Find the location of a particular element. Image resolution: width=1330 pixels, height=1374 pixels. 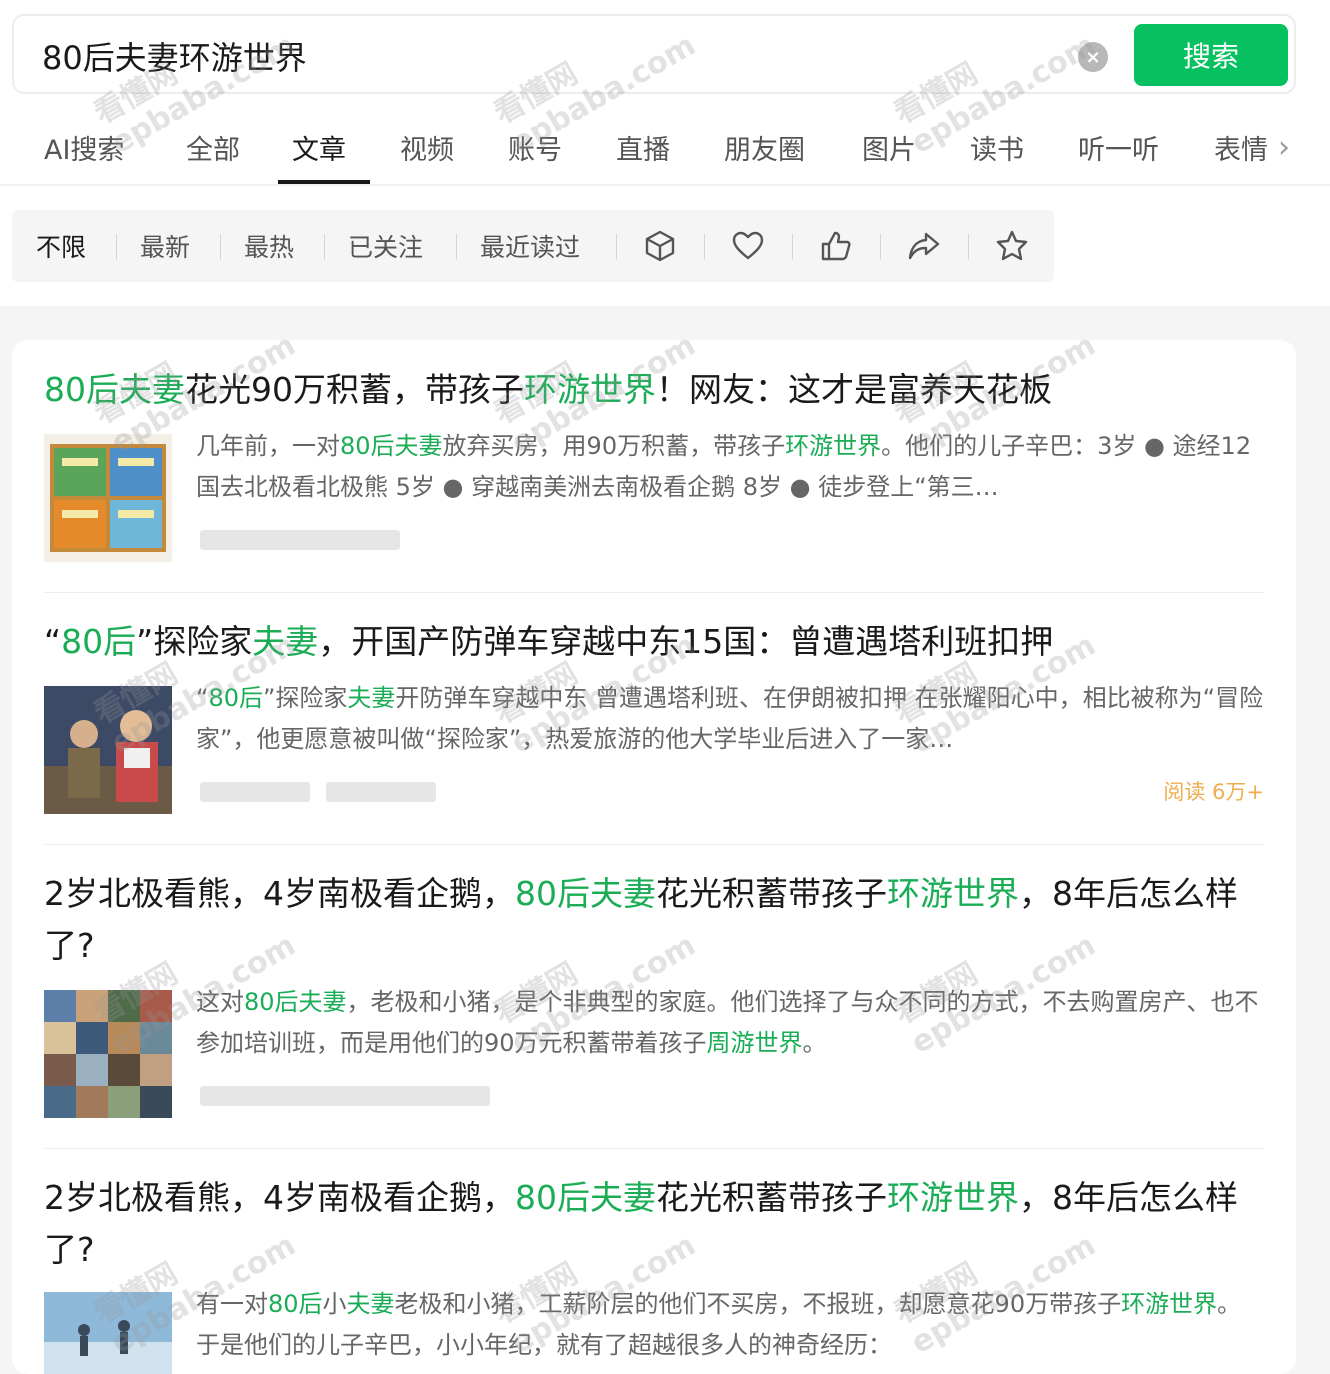

tab-ai-search: AI搜索 is located at coordinates (84, 147).